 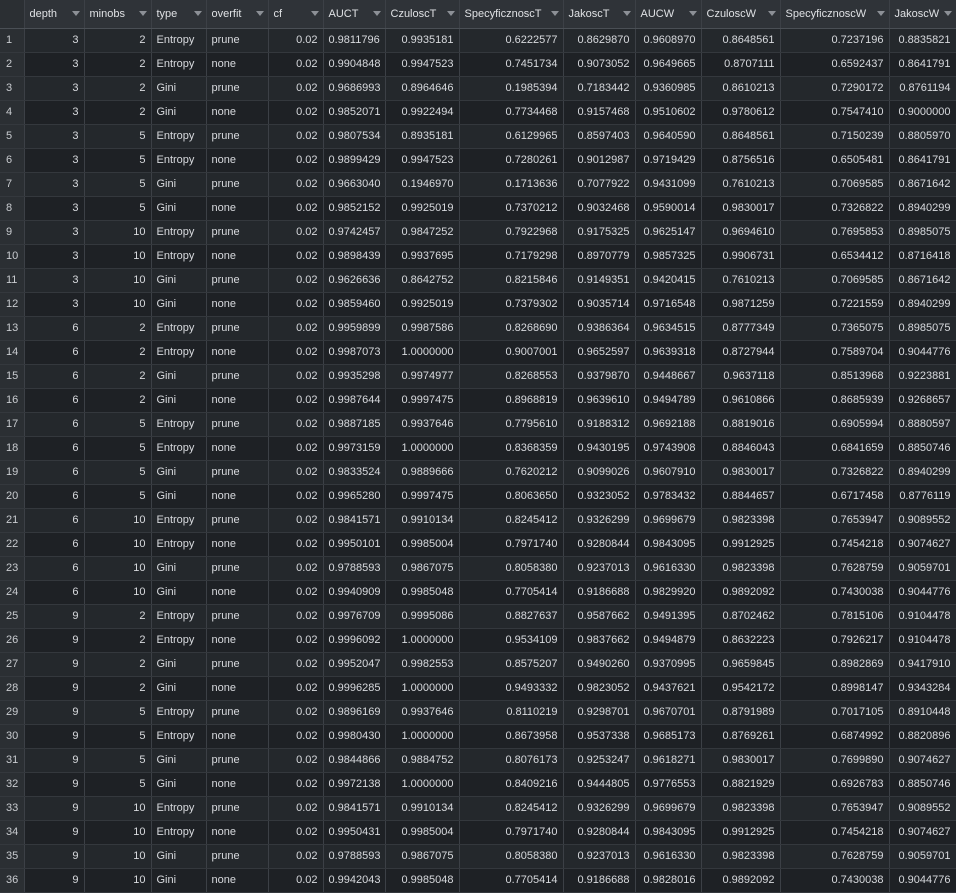 I want to click on cell-specyficznosct: 0.8058380, so click(x=511, y=568).